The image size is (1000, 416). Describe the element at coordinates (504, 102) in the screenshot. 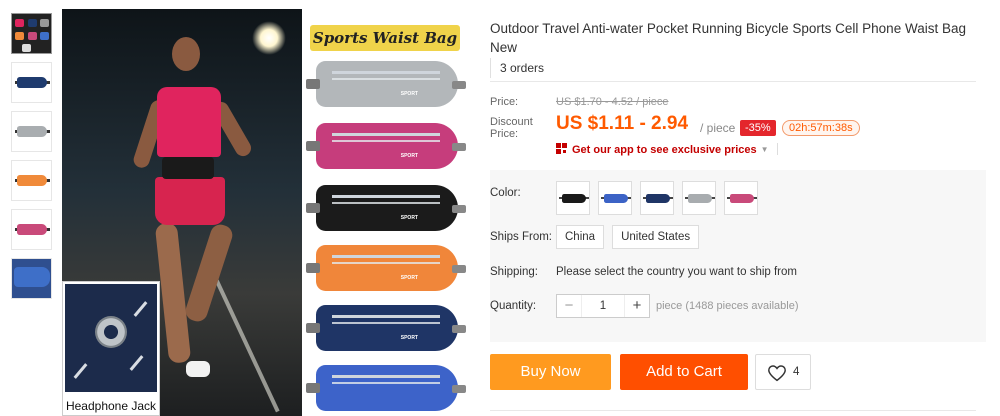

I see `price-label: Price:` at that location.